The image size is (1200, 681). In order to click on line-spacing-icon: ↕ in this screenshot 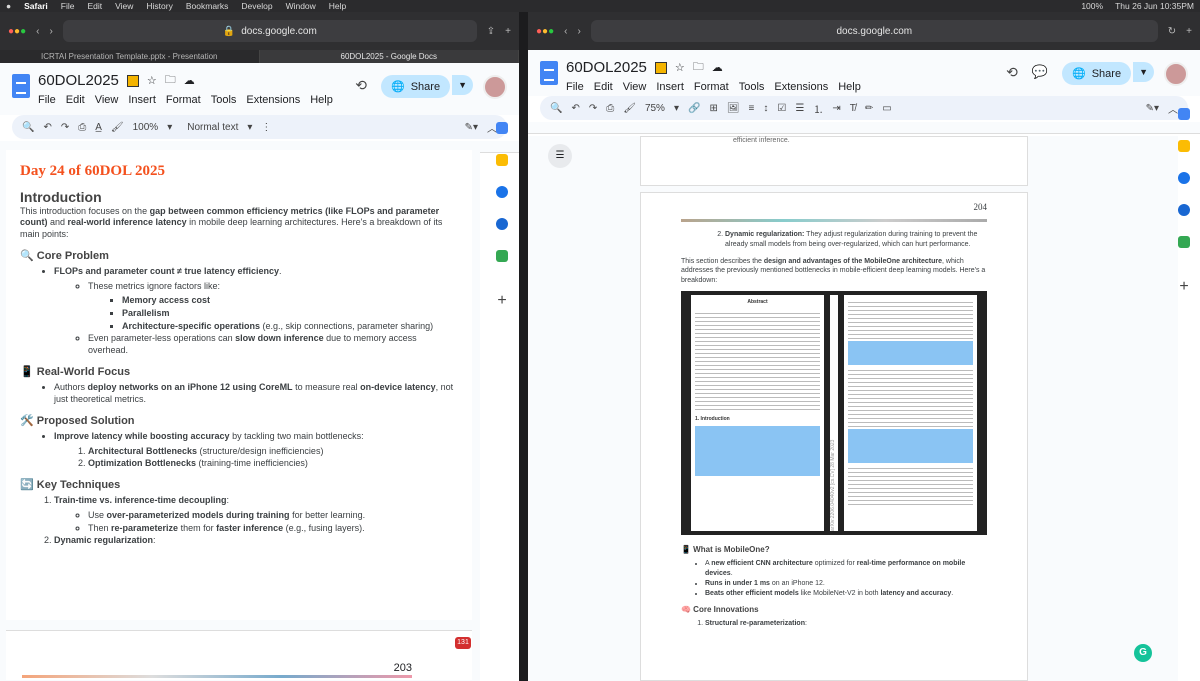, I will do `click(765, 108)`.